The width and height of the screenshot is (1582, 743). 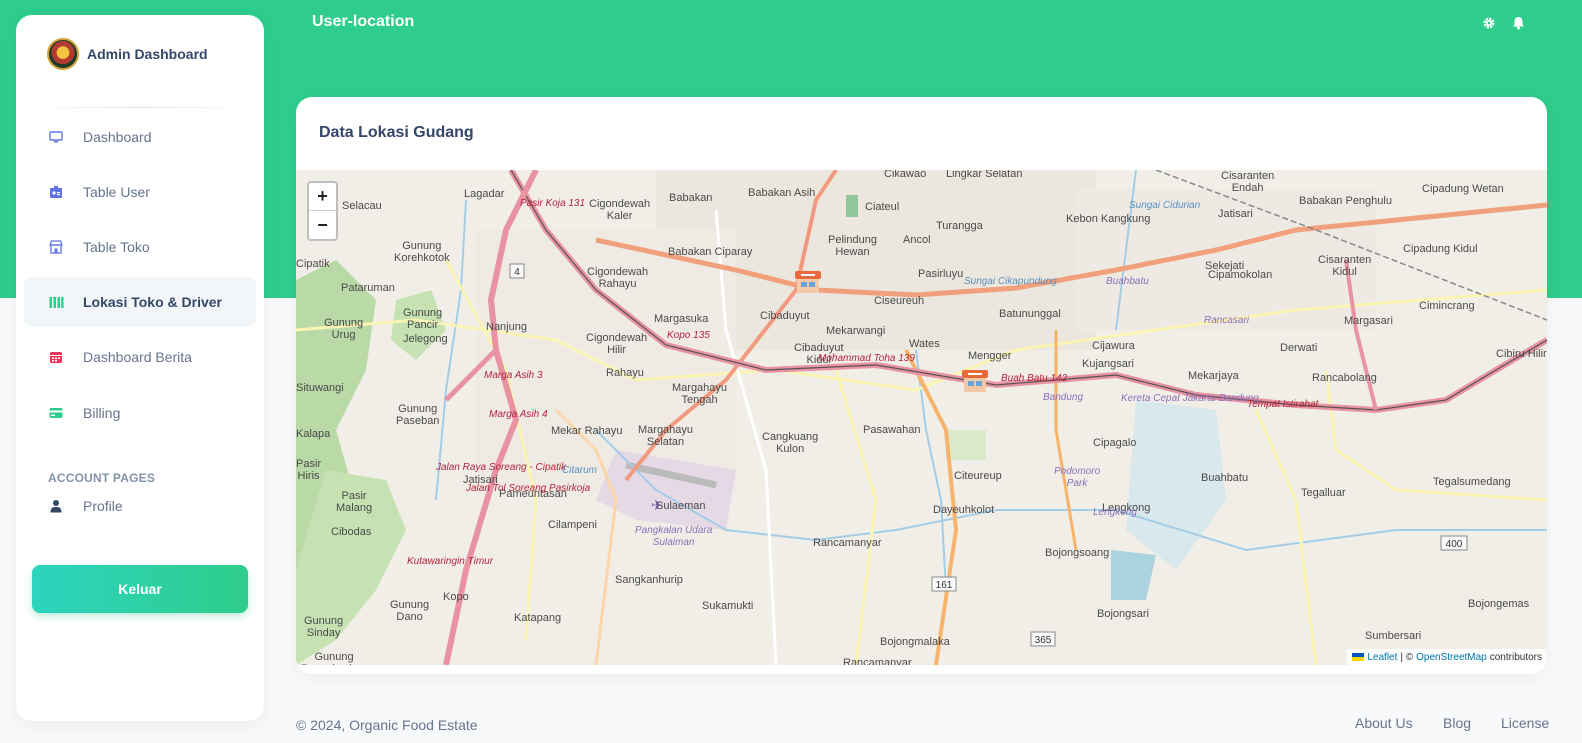 I want to click on map-place-label: Rancabolang, so click(x=1344, y=378).